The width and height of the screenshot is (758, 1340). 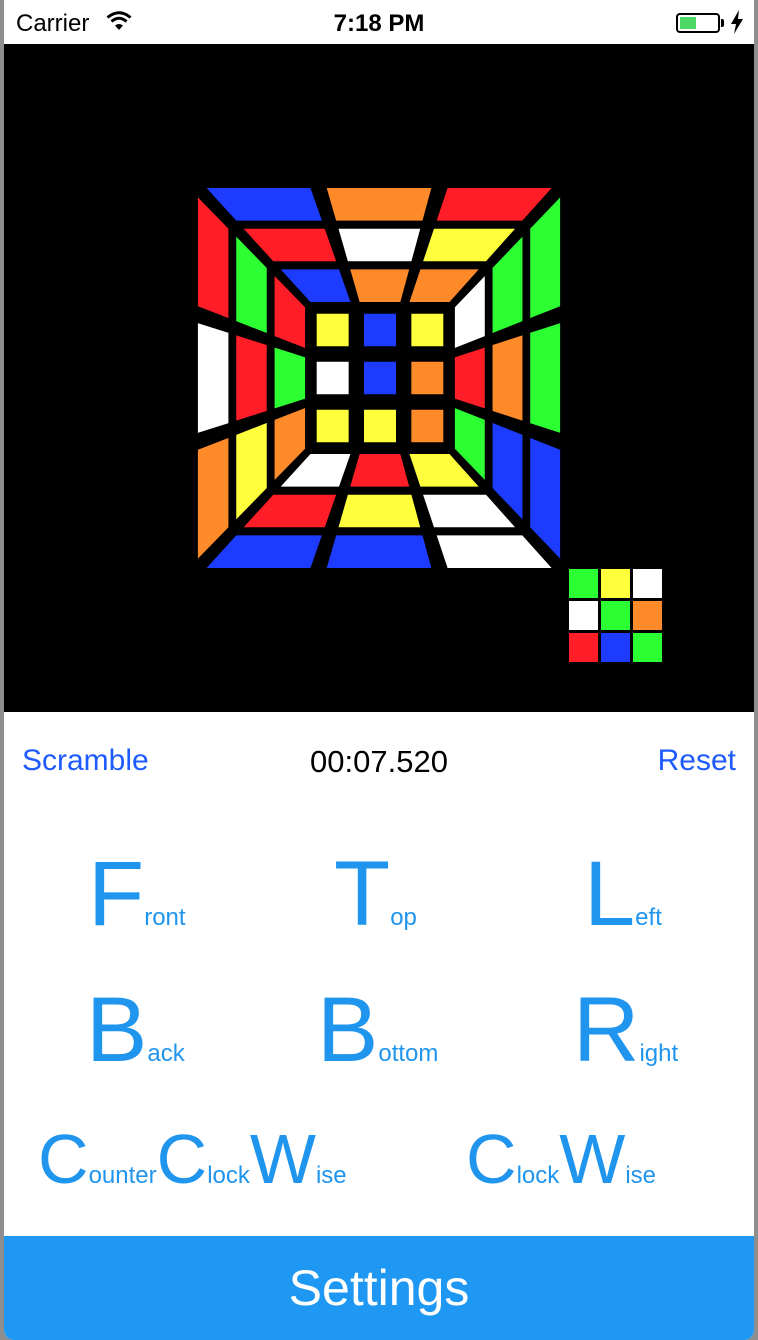 What do you see at coordinates (117, 1030) in the screenshot?
I see `back-initial: B` at bounding box center [117, 1030].